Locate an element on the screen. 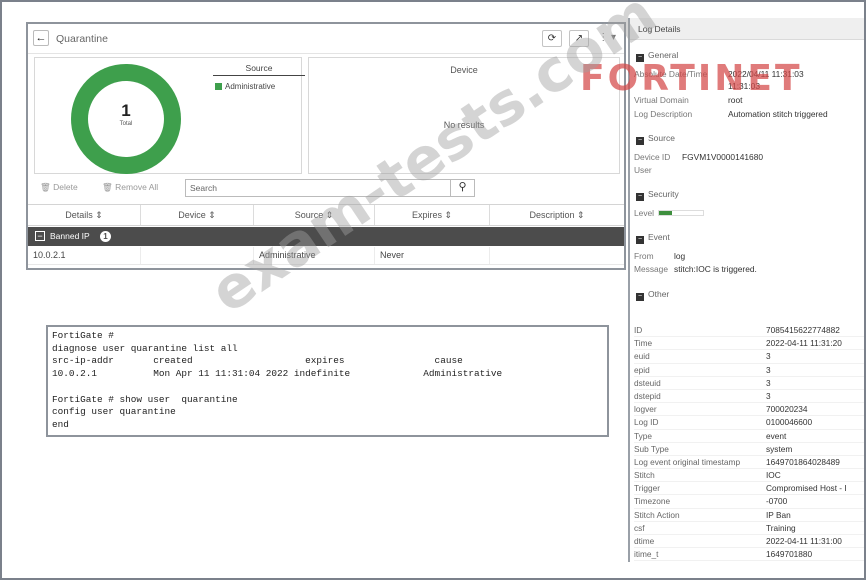 Image resolution: width=866 pixels, height=580 pixels. refresh-icon: ⟳ is located at coordinates (552, 38).